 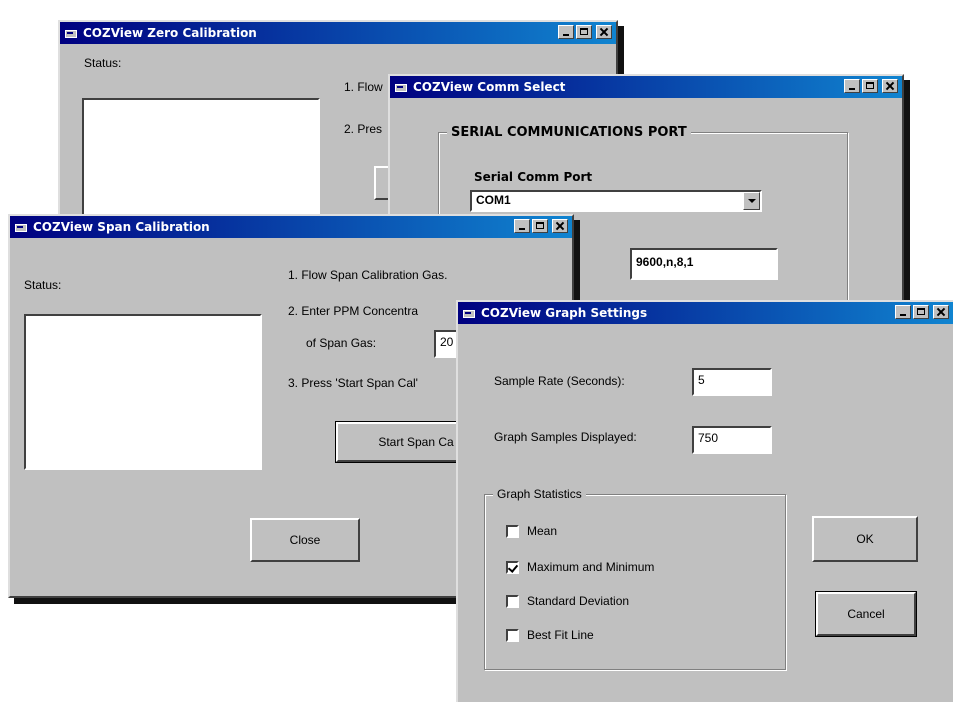 What do you see at coordinates (291, 227) in the screenshot?
I see `span-calibration-titlebar: COZView Span Calibration` at bounding box center [291, 227].